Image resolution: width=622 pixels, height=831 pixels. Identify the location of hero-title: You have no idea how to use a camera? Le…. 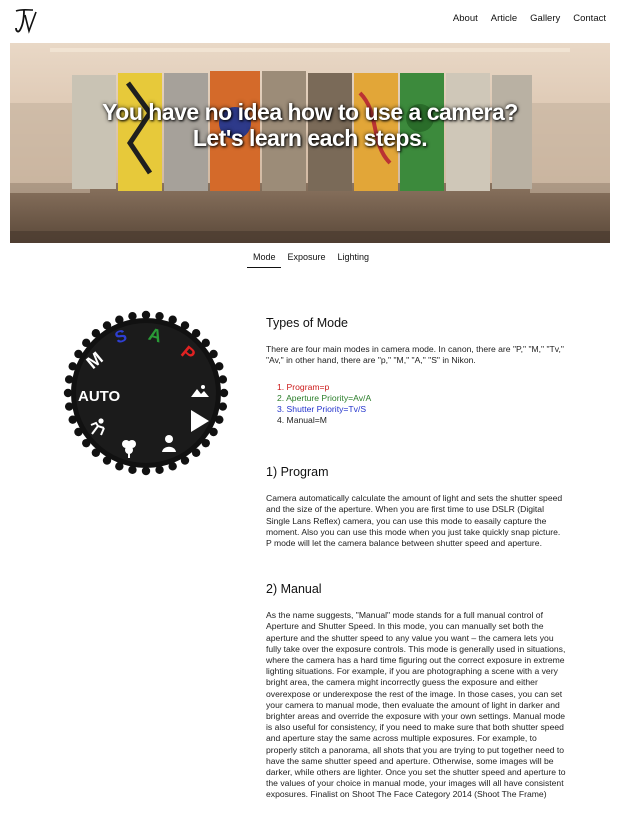
(310, 125).